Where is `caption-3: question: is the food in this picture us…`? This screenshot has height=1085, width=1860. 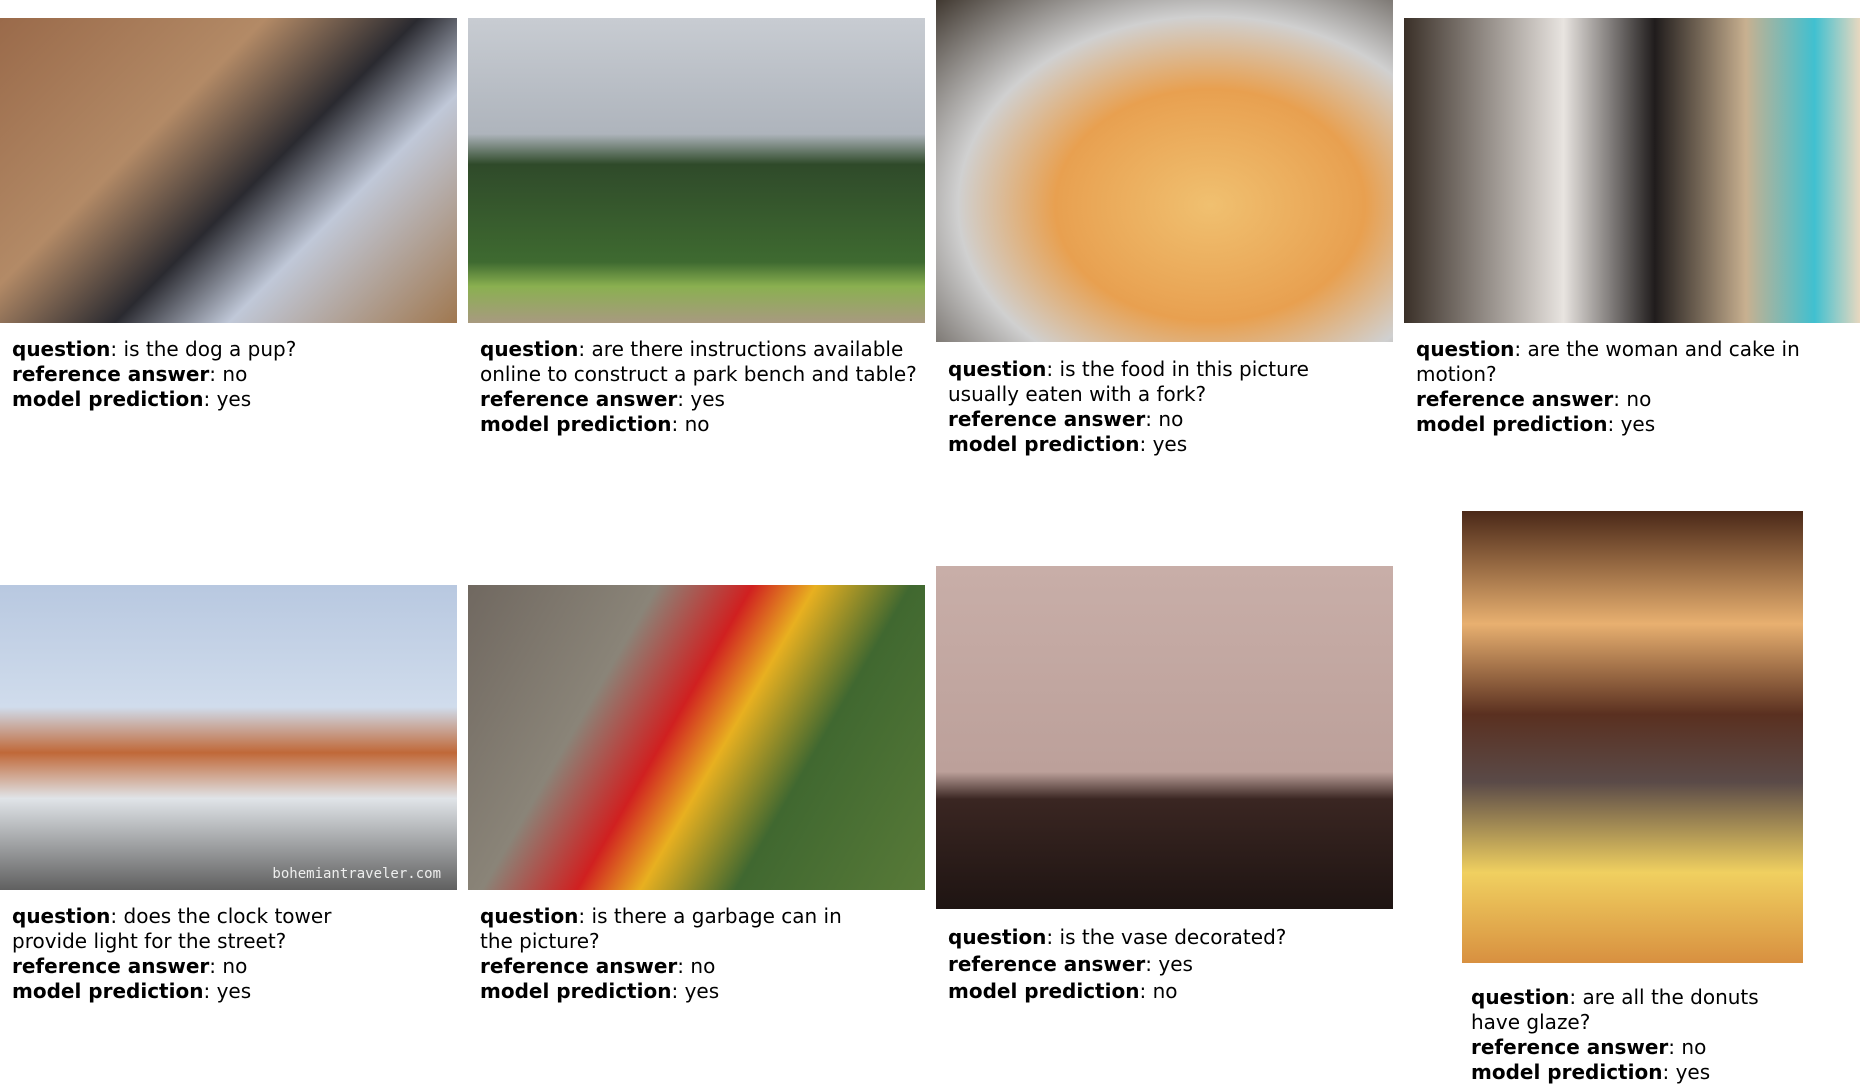
caption-3: question: is the food in this picture us… is located at coordinates (1128, 406).